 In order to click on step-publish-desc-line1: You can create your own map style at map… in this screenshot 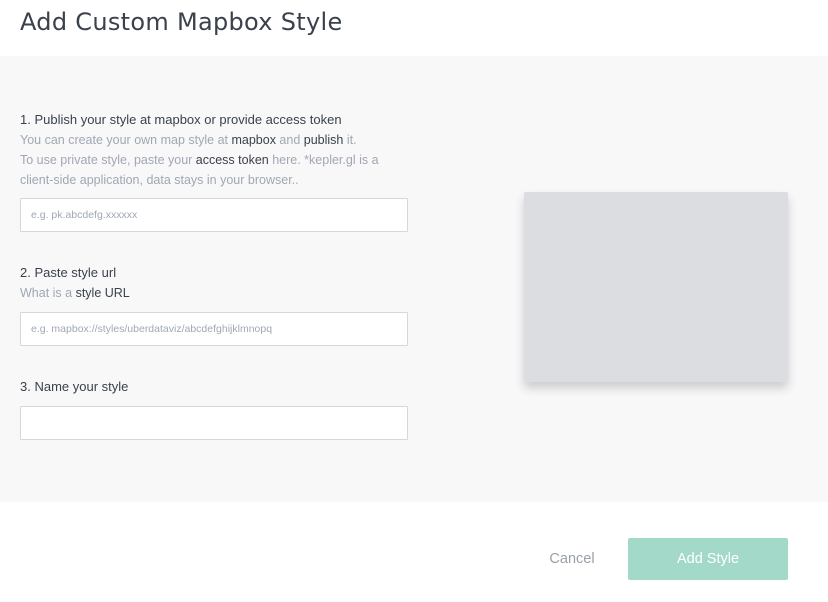, I will do `click(214, 140)`.